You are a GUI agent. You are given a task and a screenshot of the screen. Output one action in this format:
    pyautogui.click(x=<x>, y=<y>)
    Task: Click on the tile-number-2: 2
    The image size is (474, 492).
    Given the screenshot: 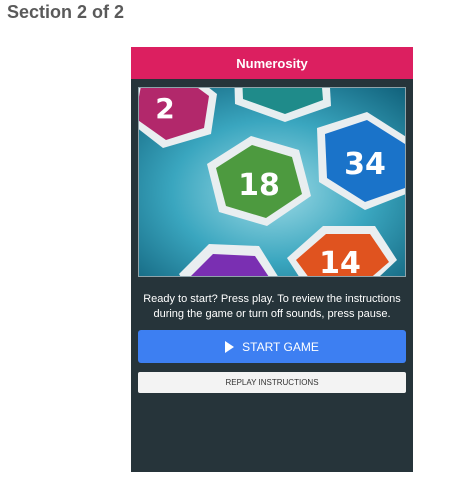 What is the action you would take?
    pyautogui.click(x=164, y=108)
    